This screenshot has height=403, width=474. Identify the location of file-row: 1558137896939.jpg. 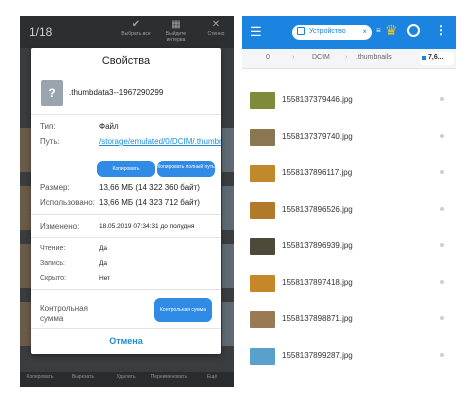
(349, 247).